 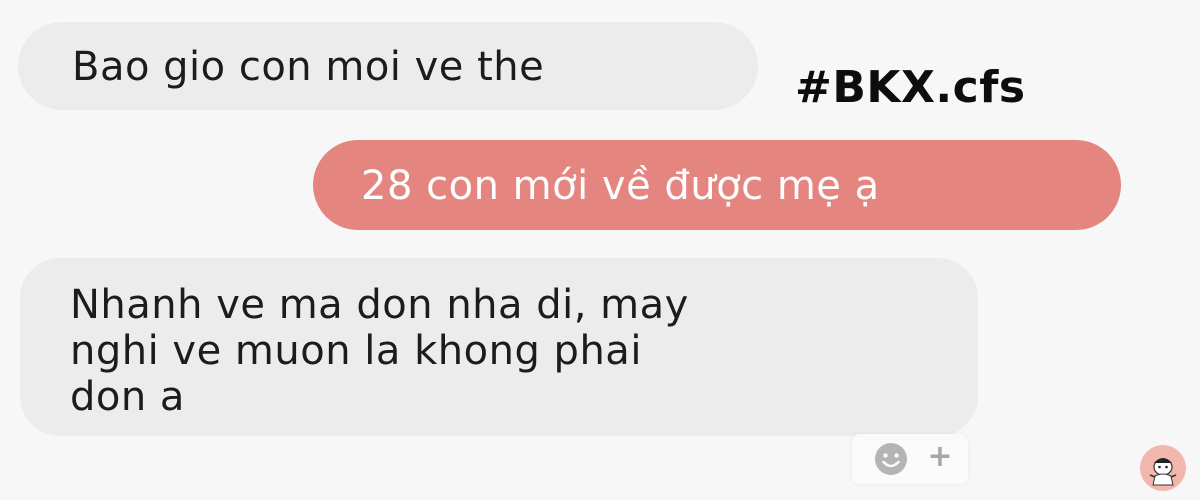 I want to click on watermark-hashtag: #BKX.cfs, so click(x=910, y=87).